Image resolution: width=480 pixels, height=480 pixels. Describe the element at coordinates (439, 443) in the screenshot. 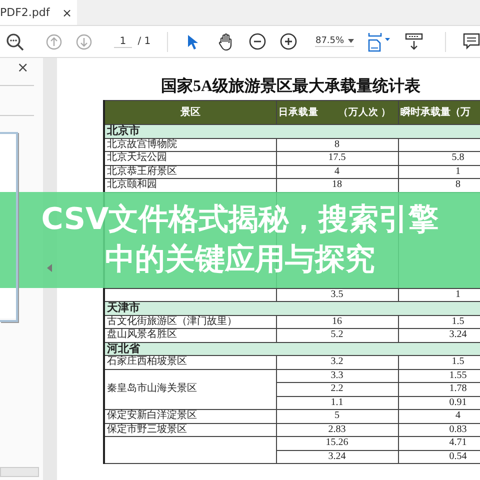

I see `table-cell: 4.71` at that location.